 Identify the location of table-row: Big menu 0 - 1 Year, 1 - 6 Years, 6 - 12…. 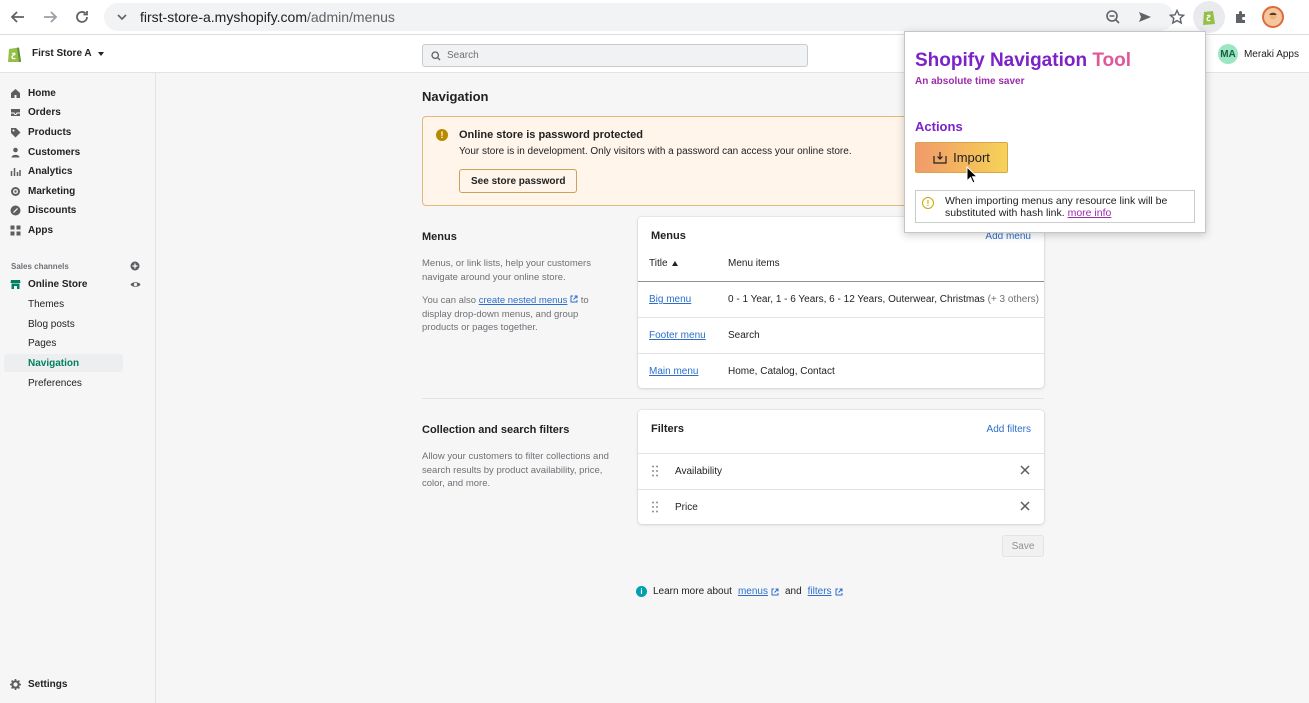
(841, 300).